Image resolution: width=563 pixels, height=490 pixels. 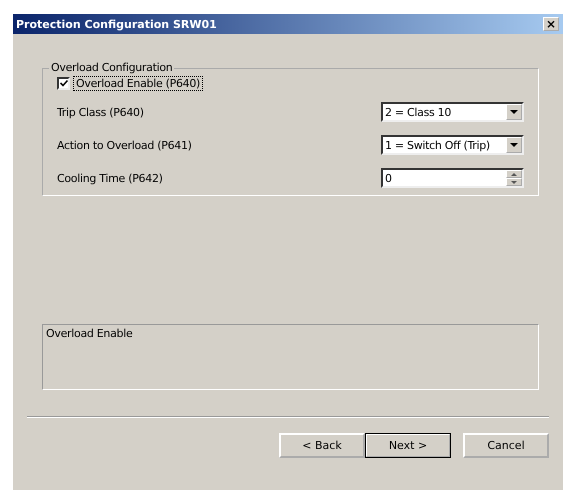 I want to click on dialog-button: Next >, so click(x=408, y=445).